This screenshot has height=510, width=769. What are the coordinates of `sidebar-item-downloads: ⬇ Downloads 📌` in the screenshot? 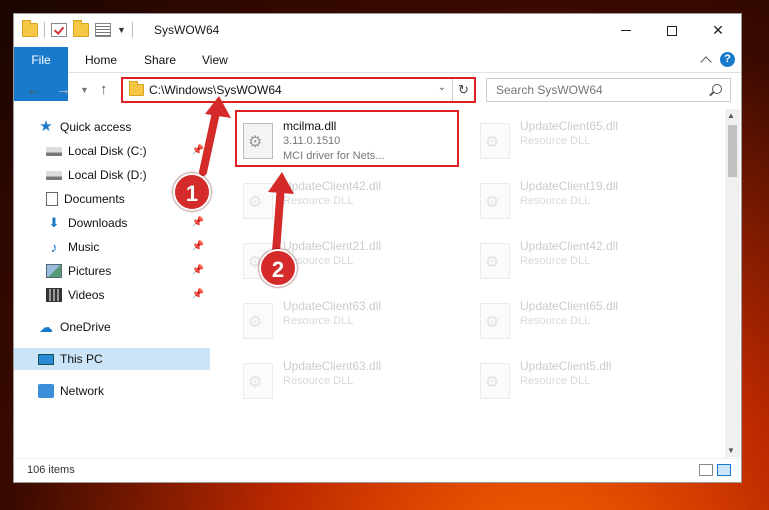 It's located at (128, 223).